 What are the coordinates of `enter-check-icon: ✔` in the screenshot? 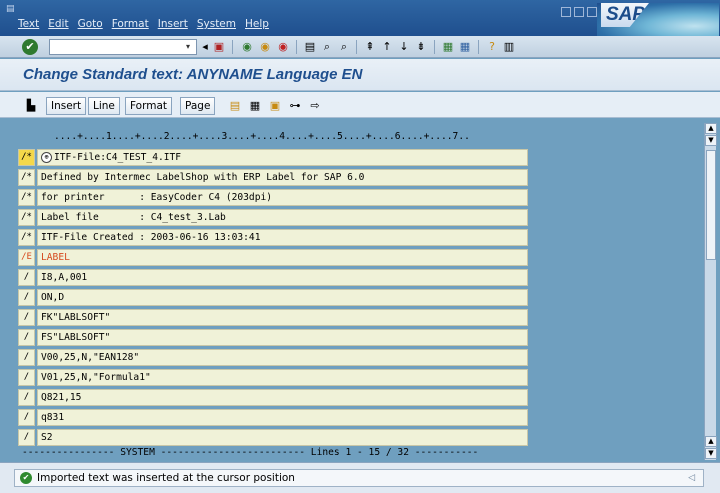 It's located at (30, 47).